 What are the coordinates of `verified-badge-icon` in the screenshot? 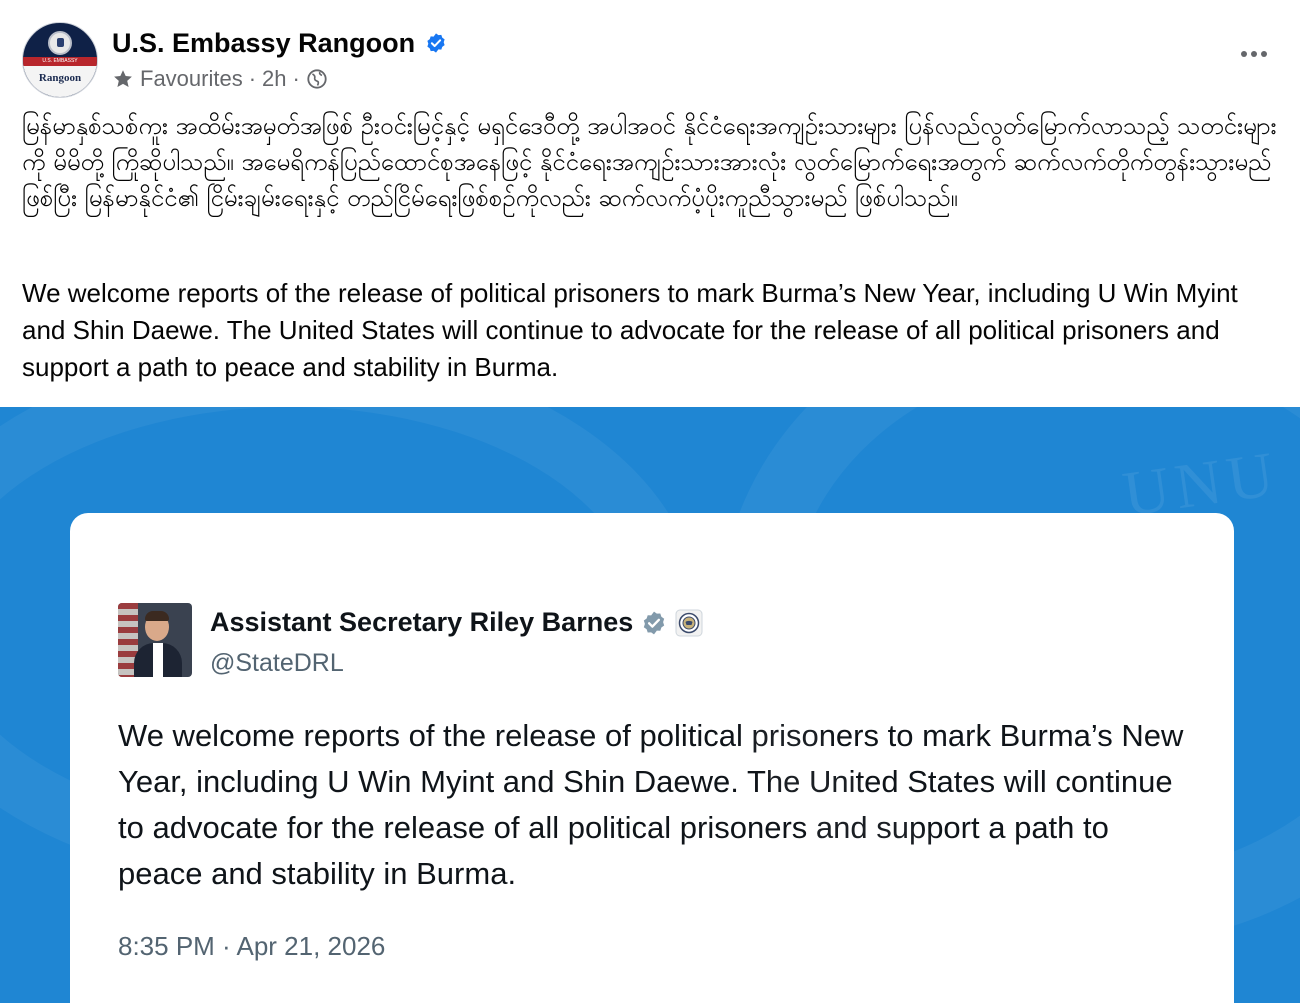 It's located at (436, 43).